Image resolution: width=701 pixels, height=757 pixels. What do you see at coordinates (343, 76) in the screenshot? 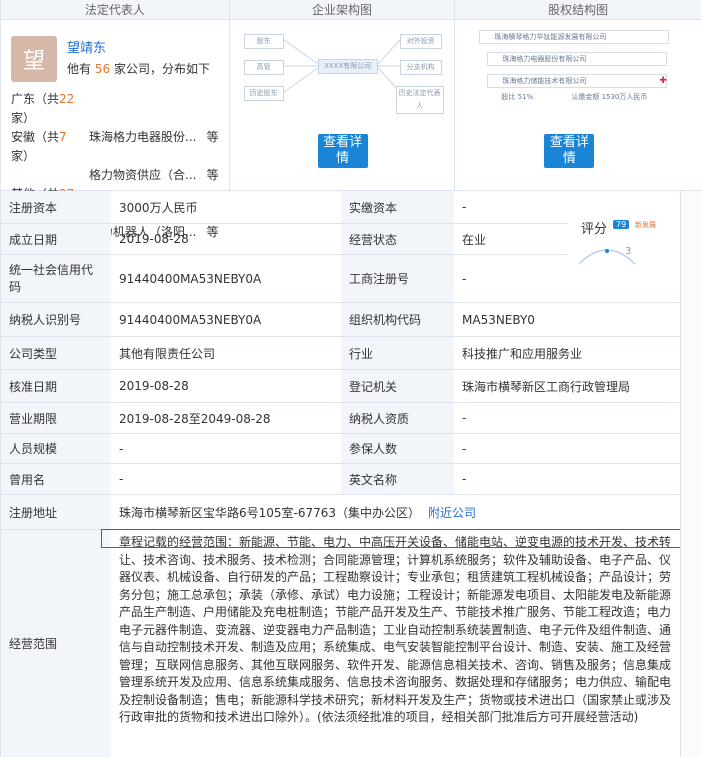
I see `structure-diagram: 股东 高管 XXXX有限公司 对外投资 分支机构 历史股东 历史法定代表人` at bounding box center [343, 76].